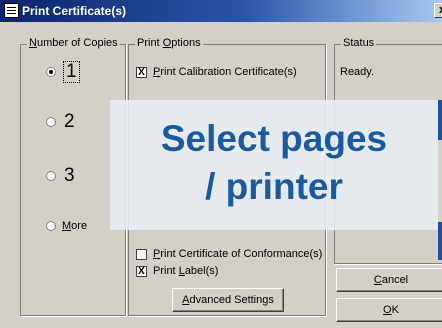 This screenshot has width=442, height=328. Describe the element at coordinates (69, 121) in the screenshot. I see `copies-label-2: 2` at that location.